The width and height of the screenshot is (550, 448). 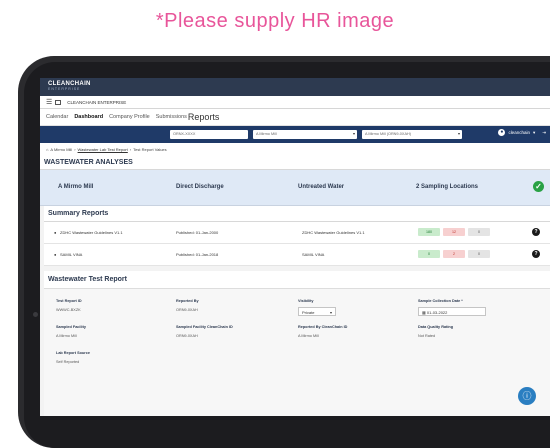 What do you see at coordinates (197, 232) in the screenshot?
I see `report-published: Published: 01-Jan-2000` at bounding box center [197, 232].